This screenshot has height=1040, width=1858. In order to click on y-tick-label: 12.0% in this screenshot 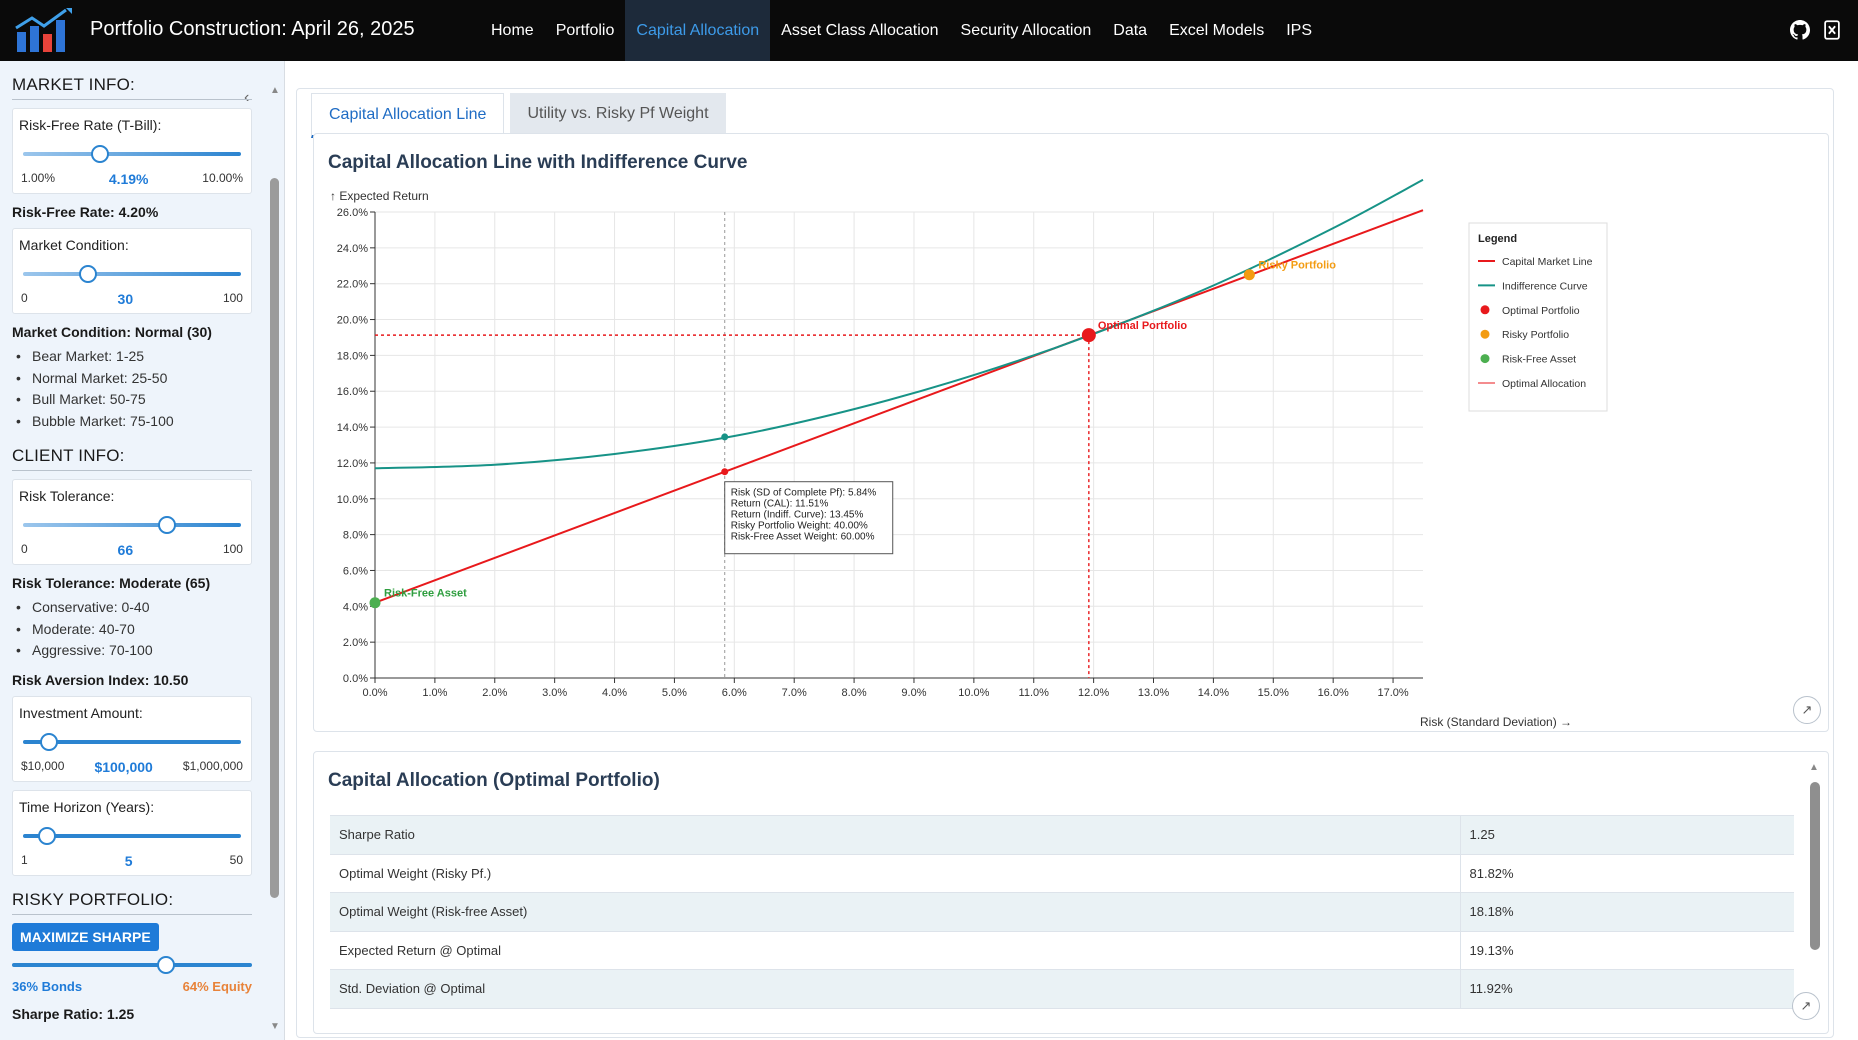, I will do `click(352, 464)`.